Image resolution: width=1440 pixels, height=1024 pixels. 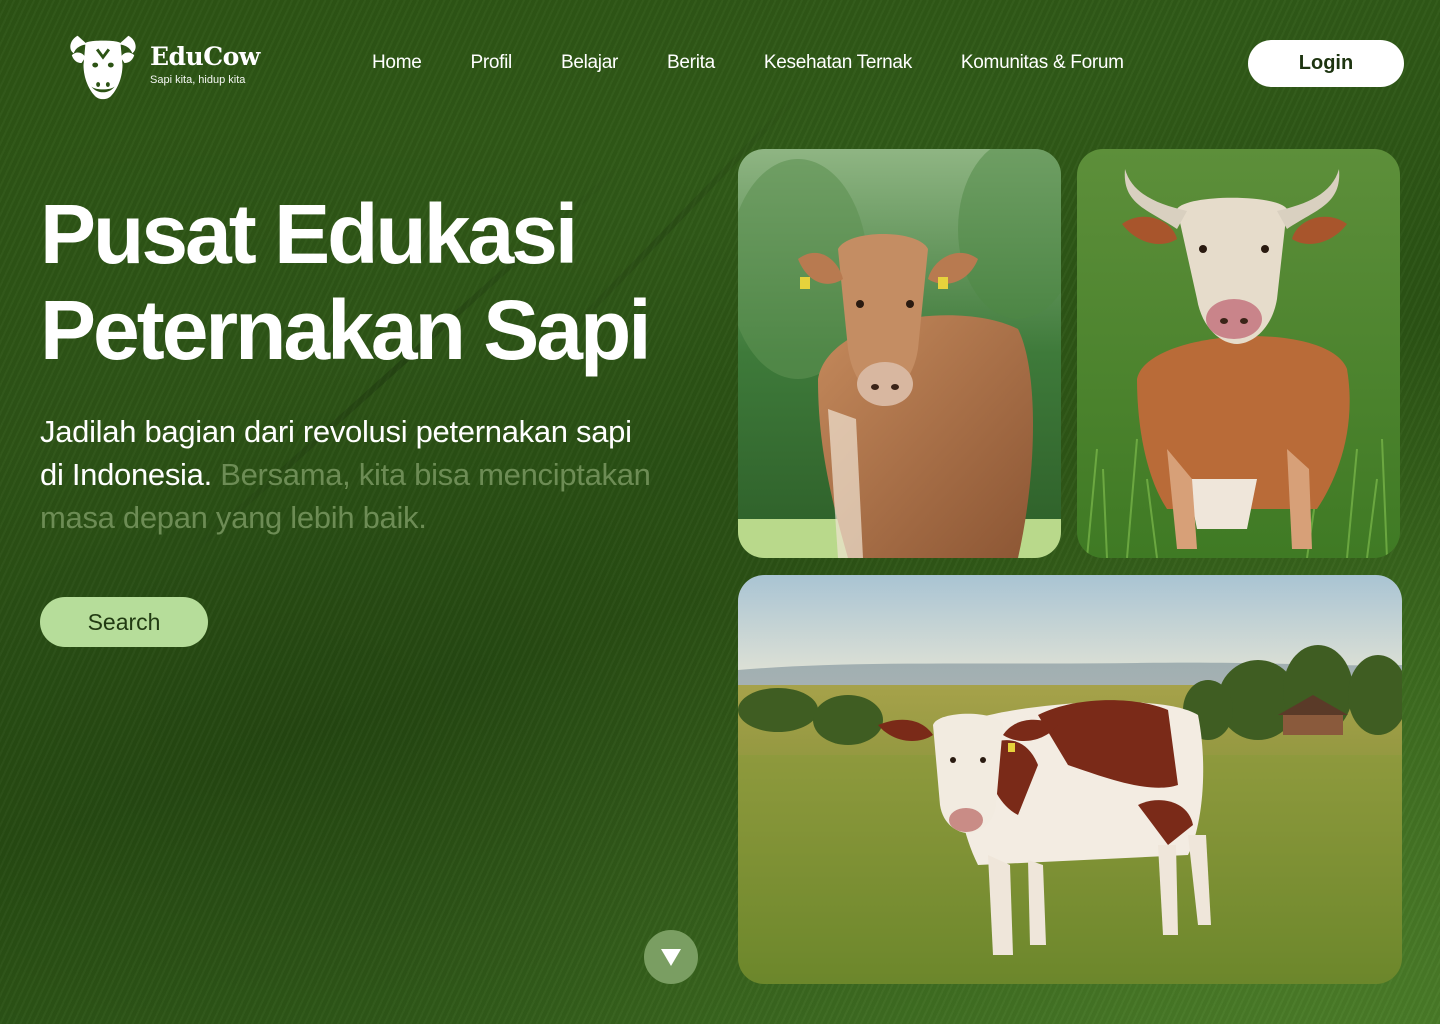 What do you see at coordinates (491, 63) in the screenshot?
I see `nav-item-profil: Profil` at bounding box center [491, 63].